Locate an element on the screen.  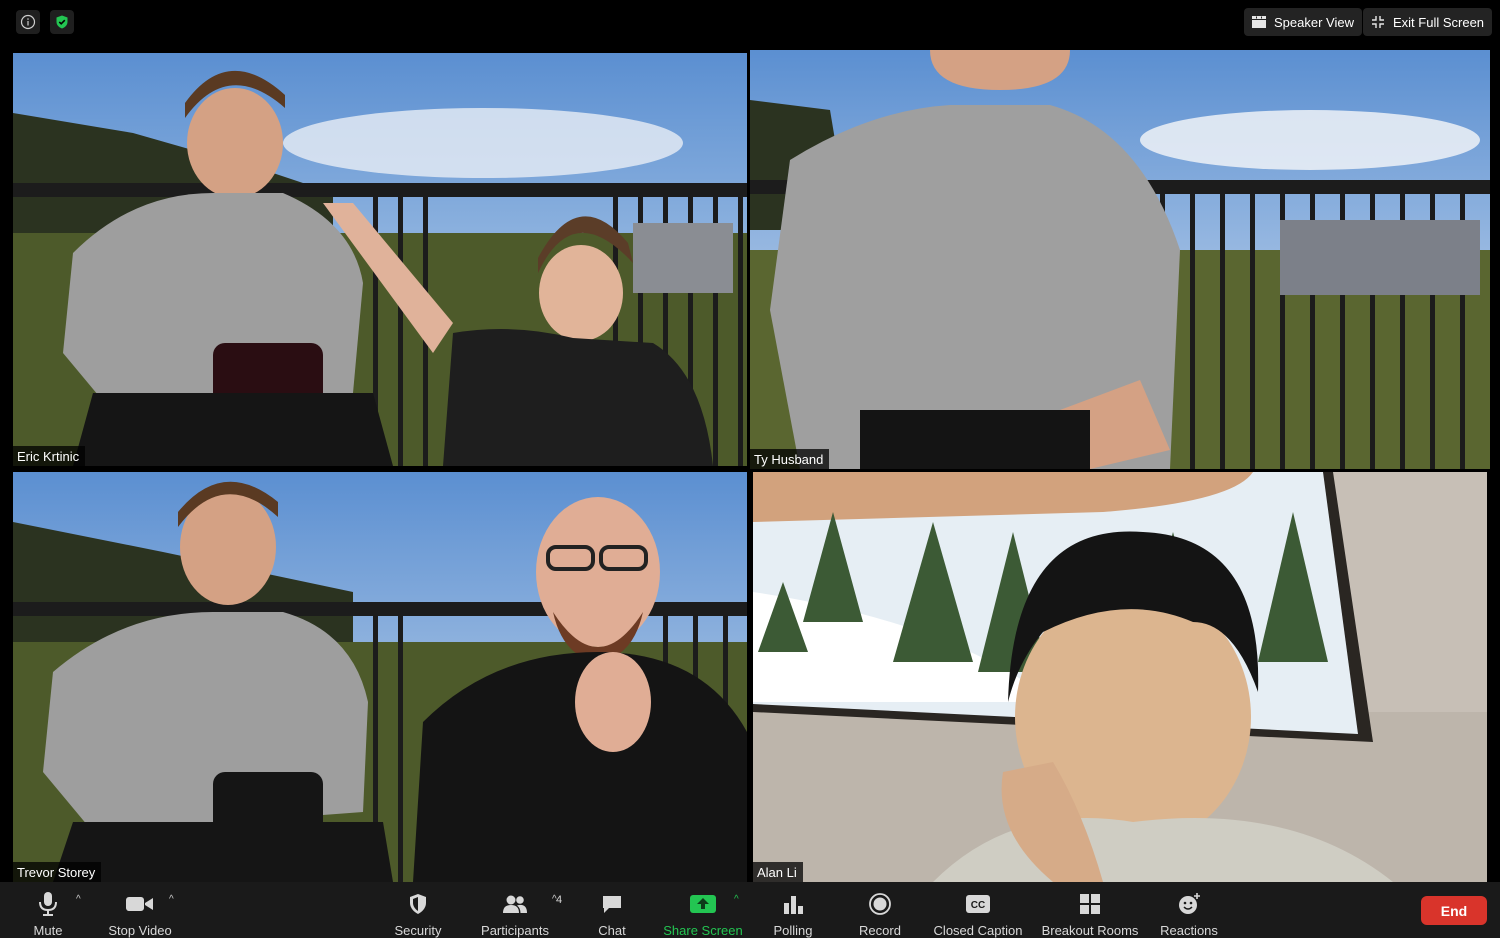
reactions-button: Reactions is located at coordinates (1189, 910).